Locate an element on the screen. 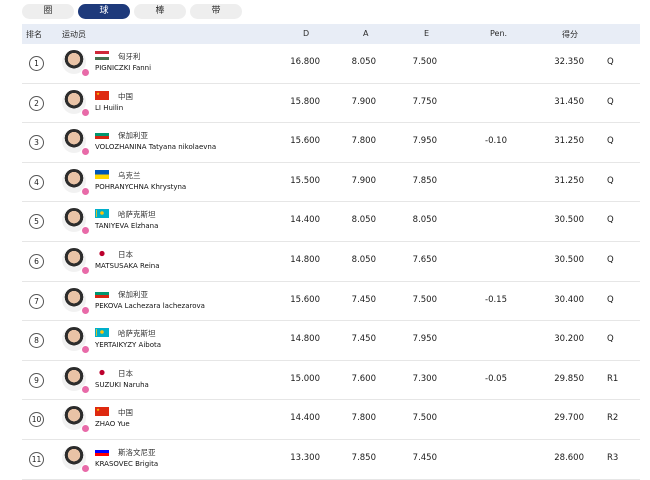 This screenshot has width=650, height=480. apparatus-tabs: 圈 球 棒 带 is located at coordinates (132, 12).